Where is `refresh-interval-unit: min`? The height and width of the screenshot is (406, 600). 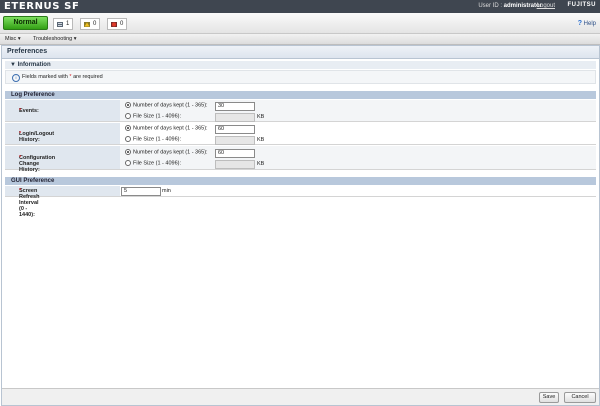
refresh-interval-unit: min is located at coordinates (166, 191).